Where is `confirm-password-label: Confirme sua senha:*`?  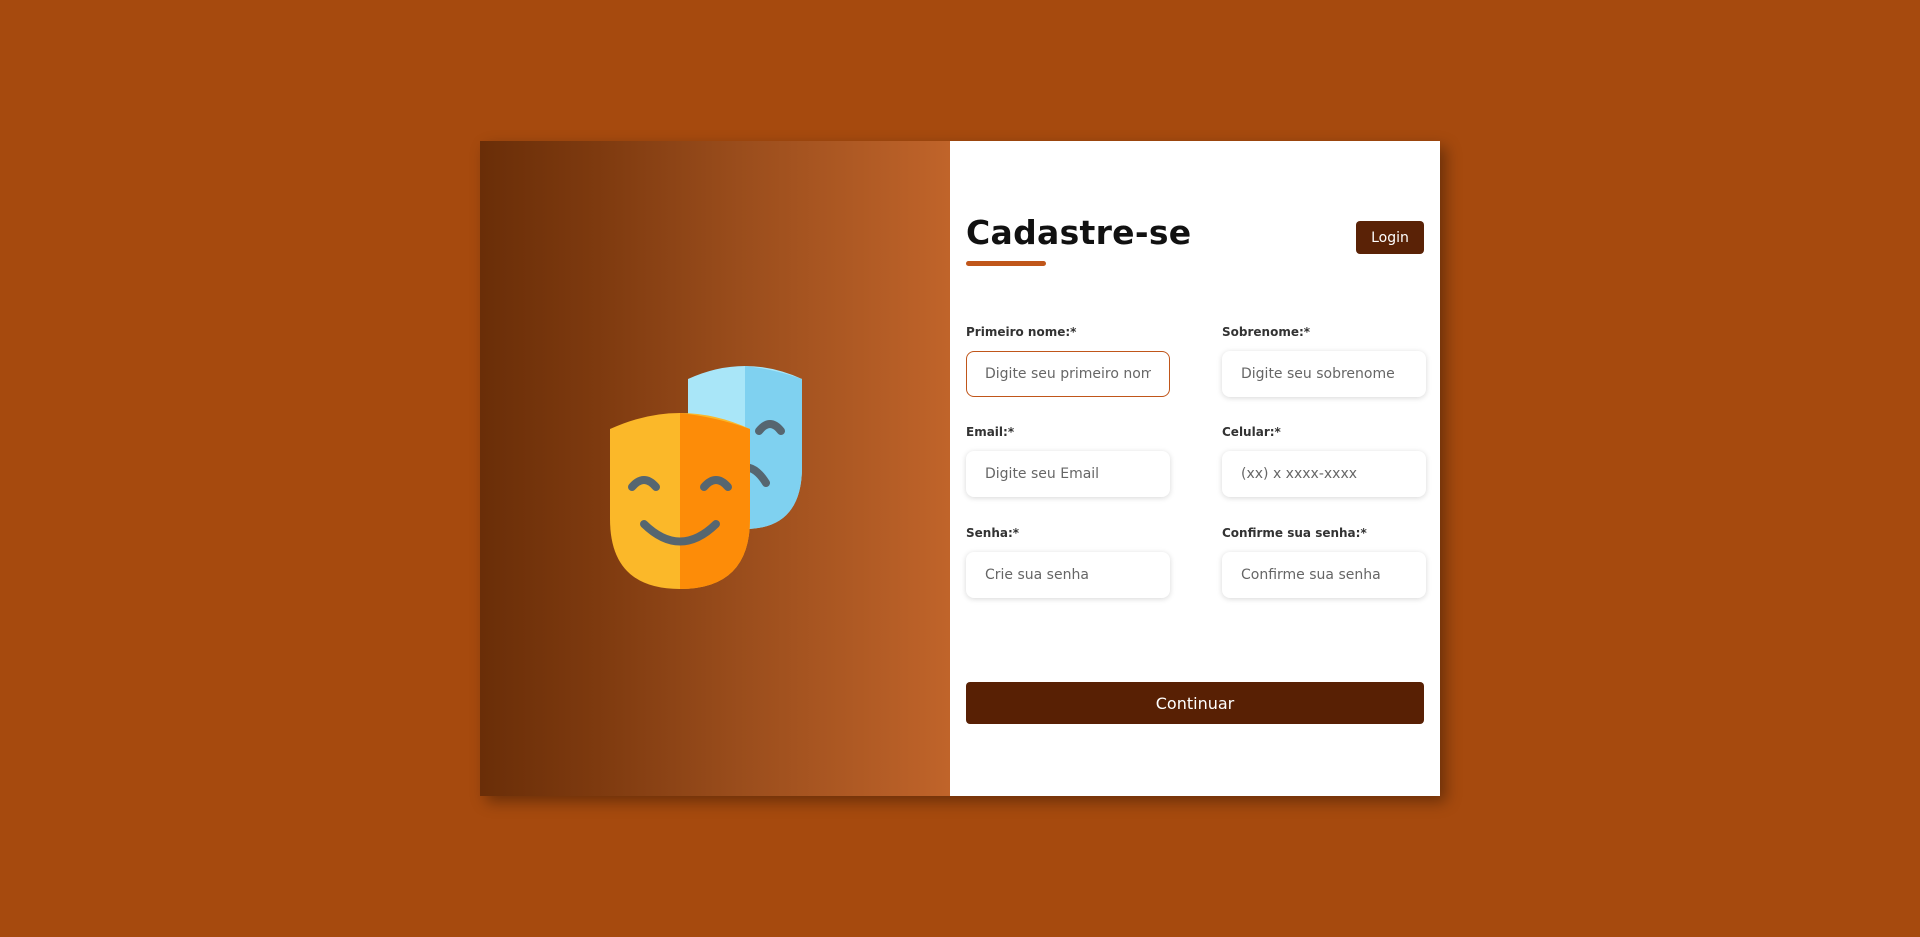
confirm-password-label: Confirme sua senha:* is located at coordinates (1294, 533).